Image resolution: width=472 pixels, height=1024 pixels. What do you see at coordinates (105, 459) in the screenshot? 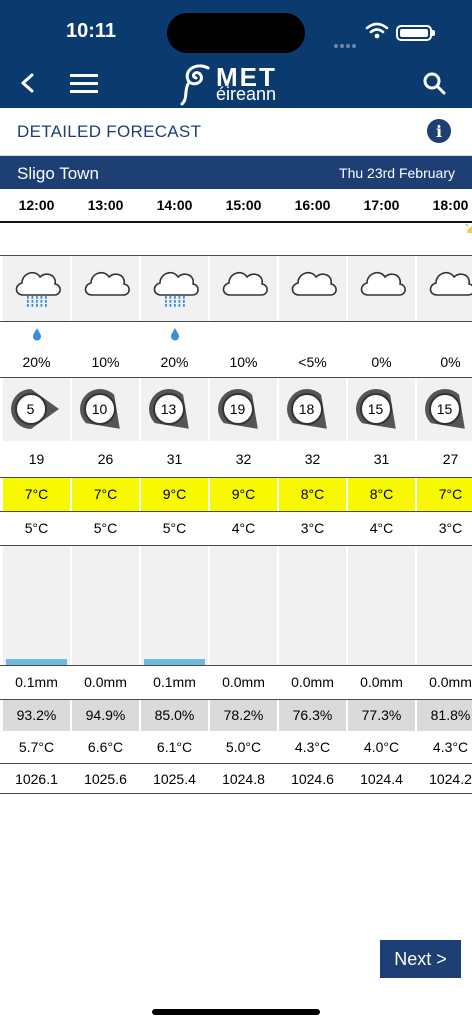
I see `wind-gust: 26` at bounding box center [105, 459].